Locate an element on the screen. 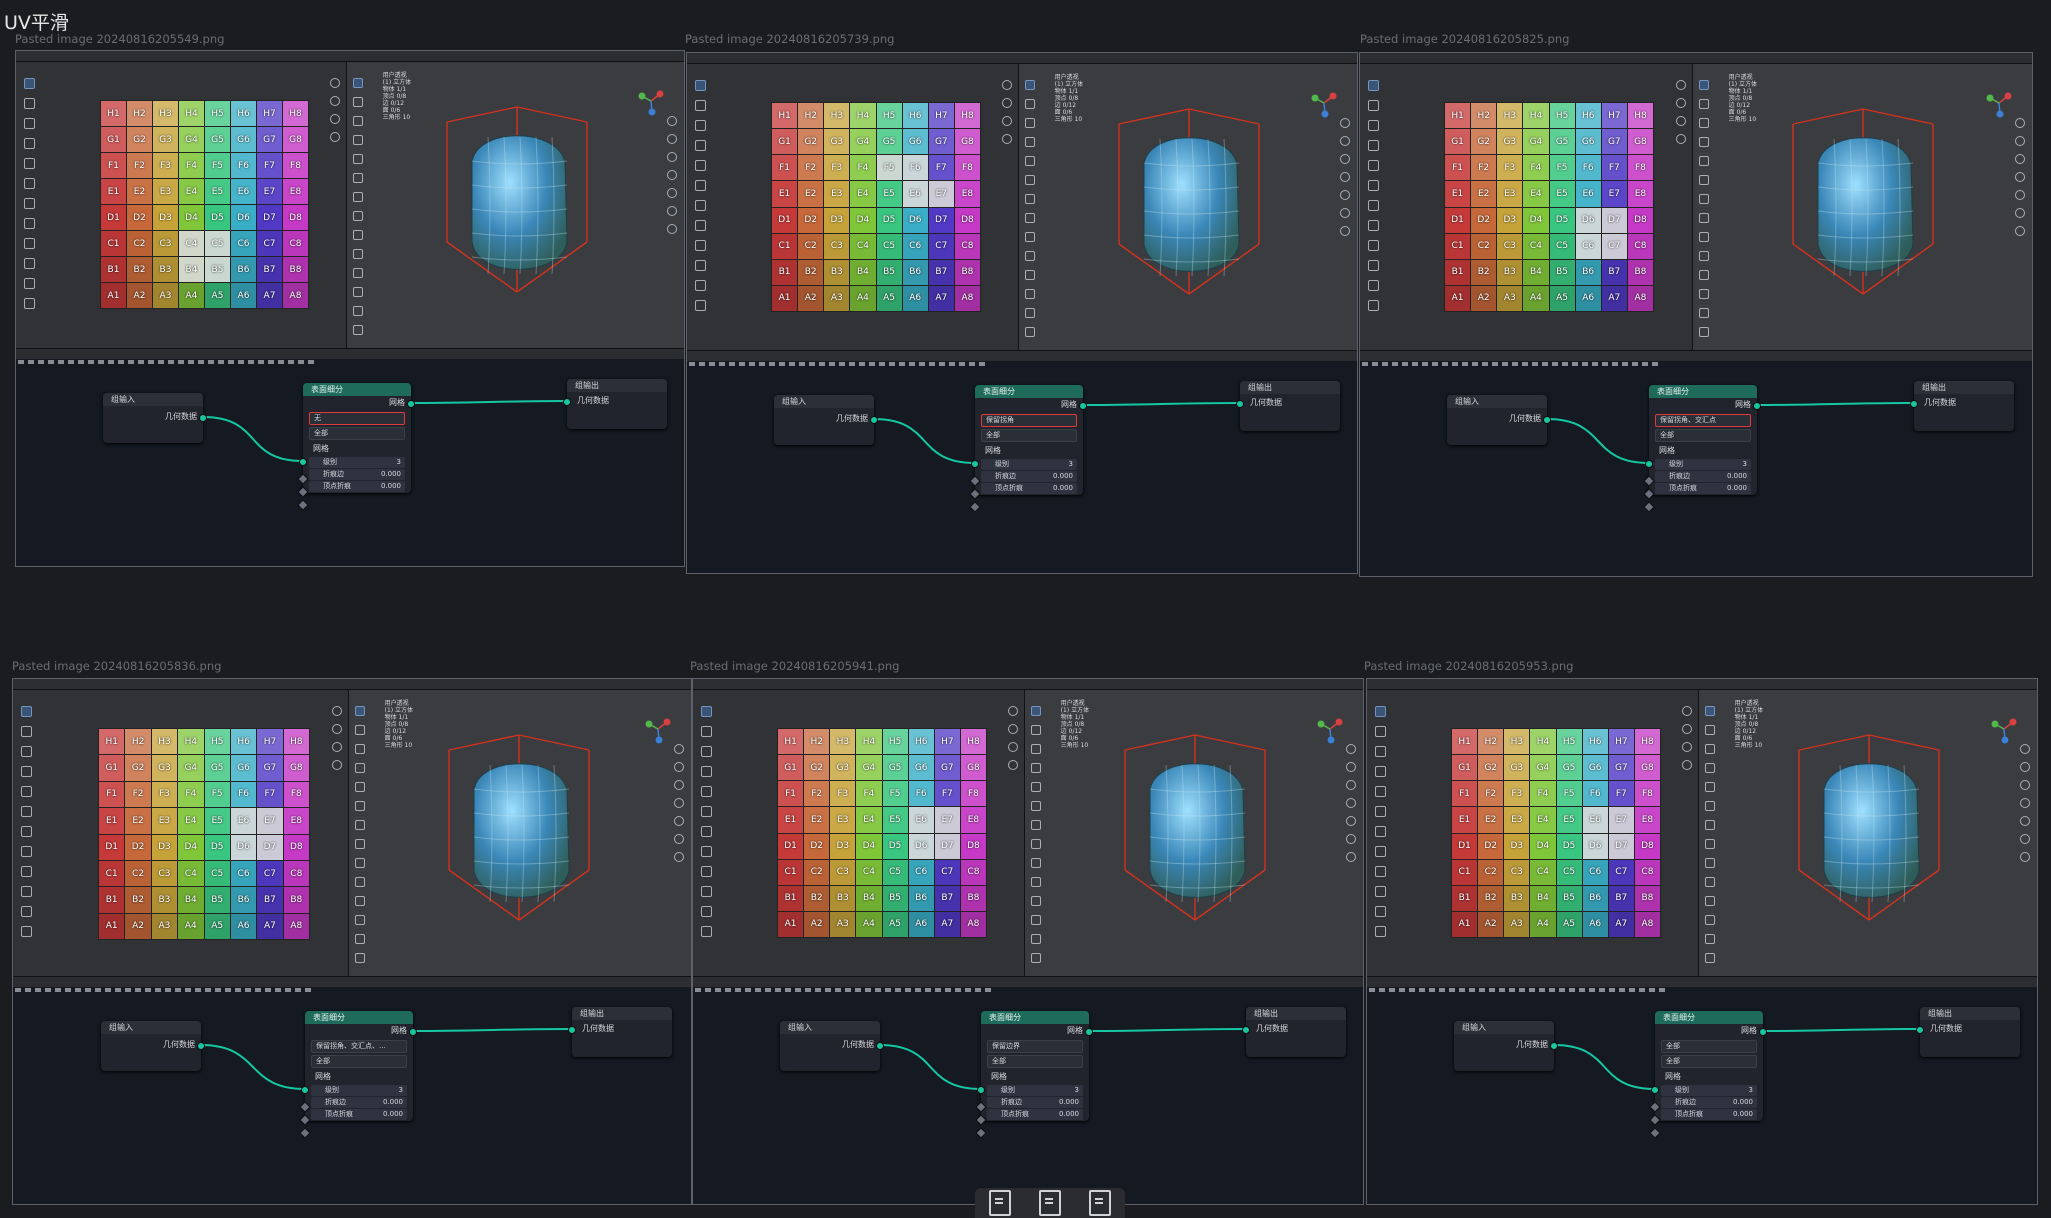  uv-smooth-dropdown: 保留边界 is located at coordinates (1035, 1046).